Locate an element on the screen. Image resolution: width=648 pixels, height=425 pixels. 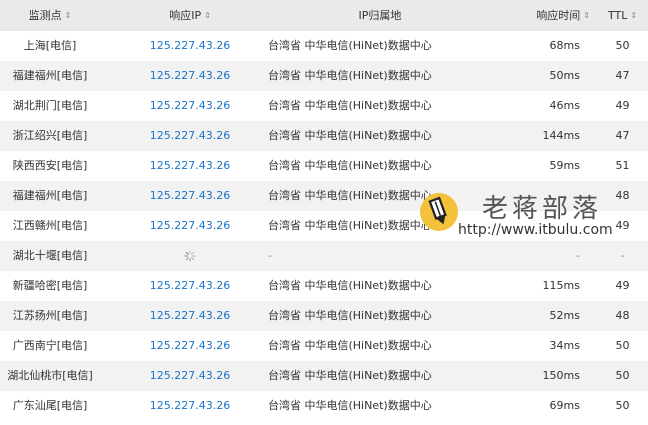
watermark-url: http://www.itbulu.com is located at coordinates (535, 230).